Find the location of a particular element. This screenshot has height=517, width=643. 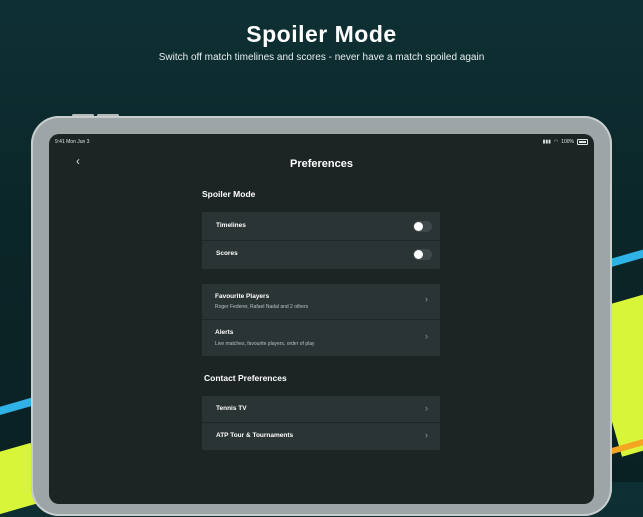

contact-card: Tennis TV › ATP Tour & Tournaments › is located at coordinates (321, 423).